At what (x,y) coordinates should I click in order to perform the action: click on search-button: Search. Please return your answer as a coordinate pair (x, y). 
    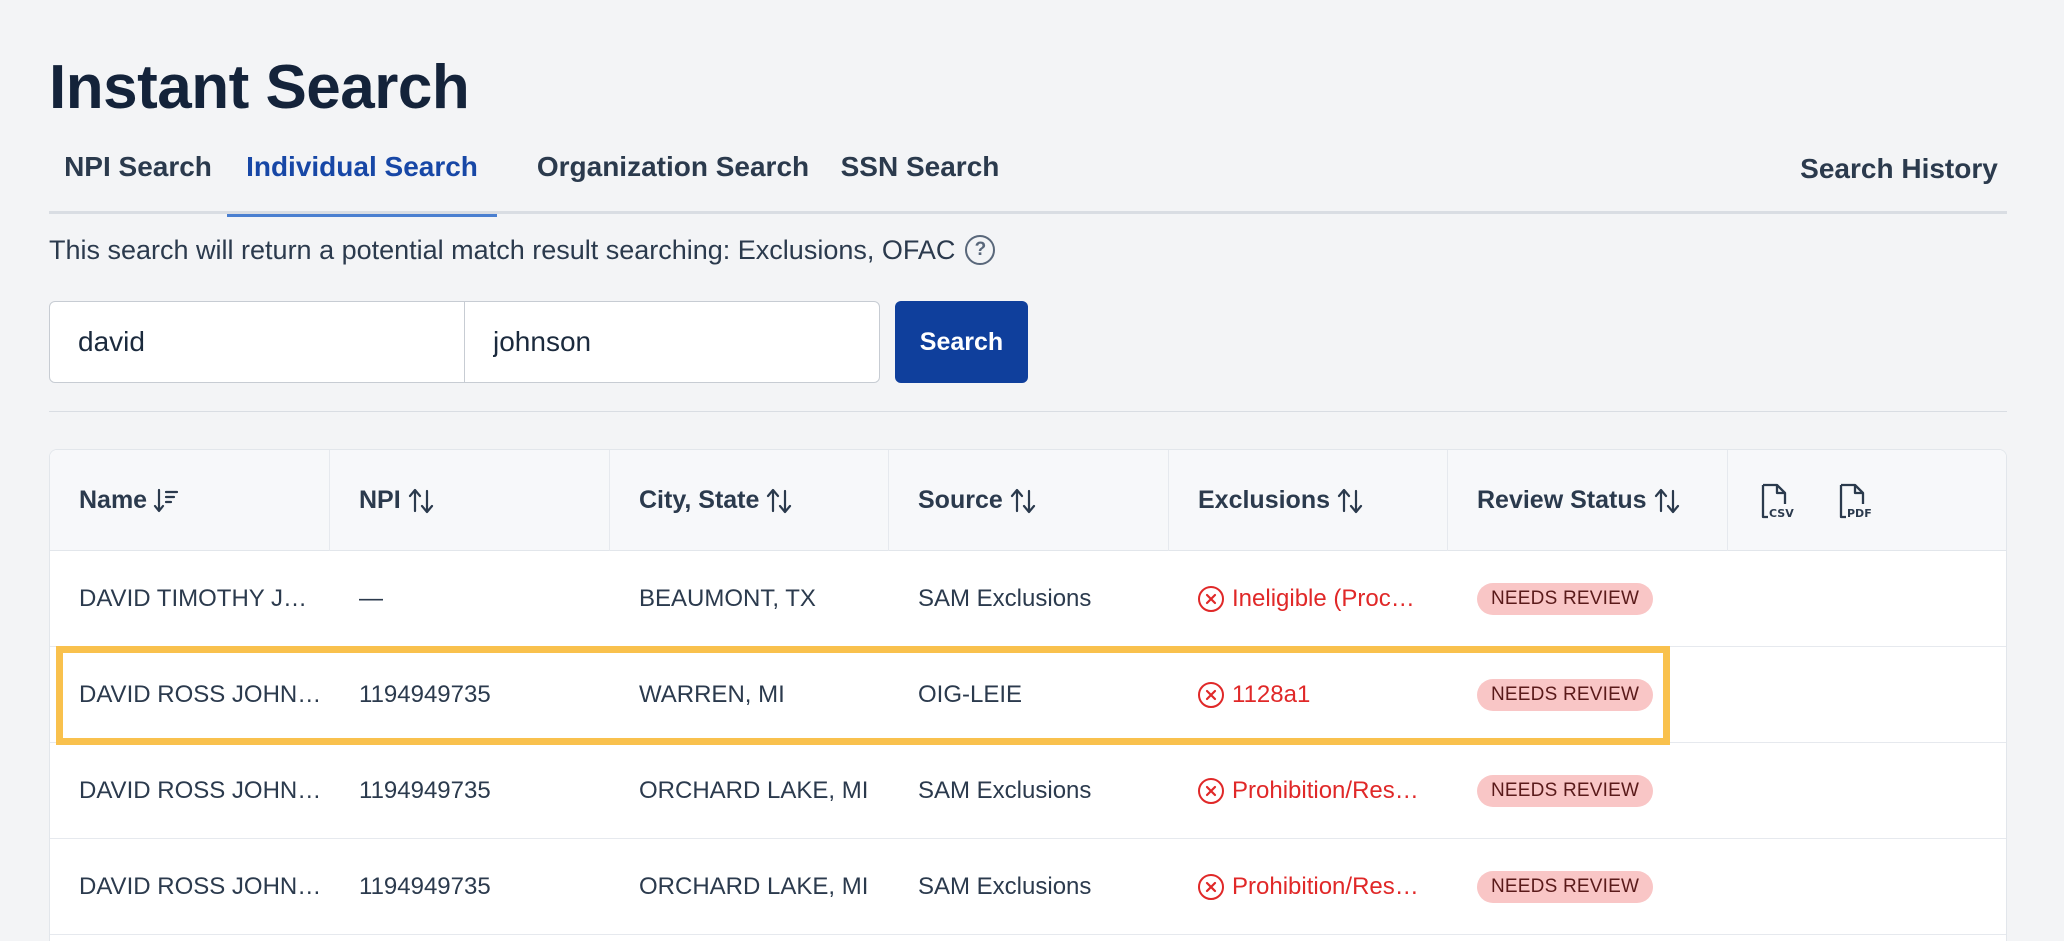
    Looking at the image, I should click on (961, 342).